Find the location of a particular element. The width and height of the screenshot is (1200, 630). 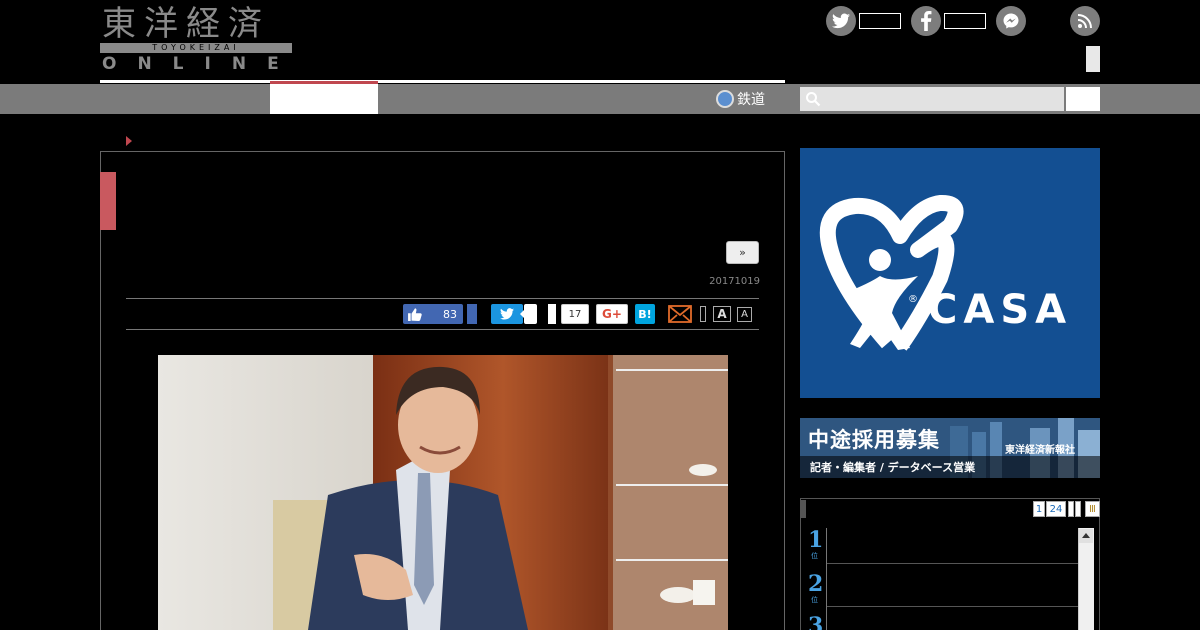

gplus-count: 17 is located at coordinates (575, 314).